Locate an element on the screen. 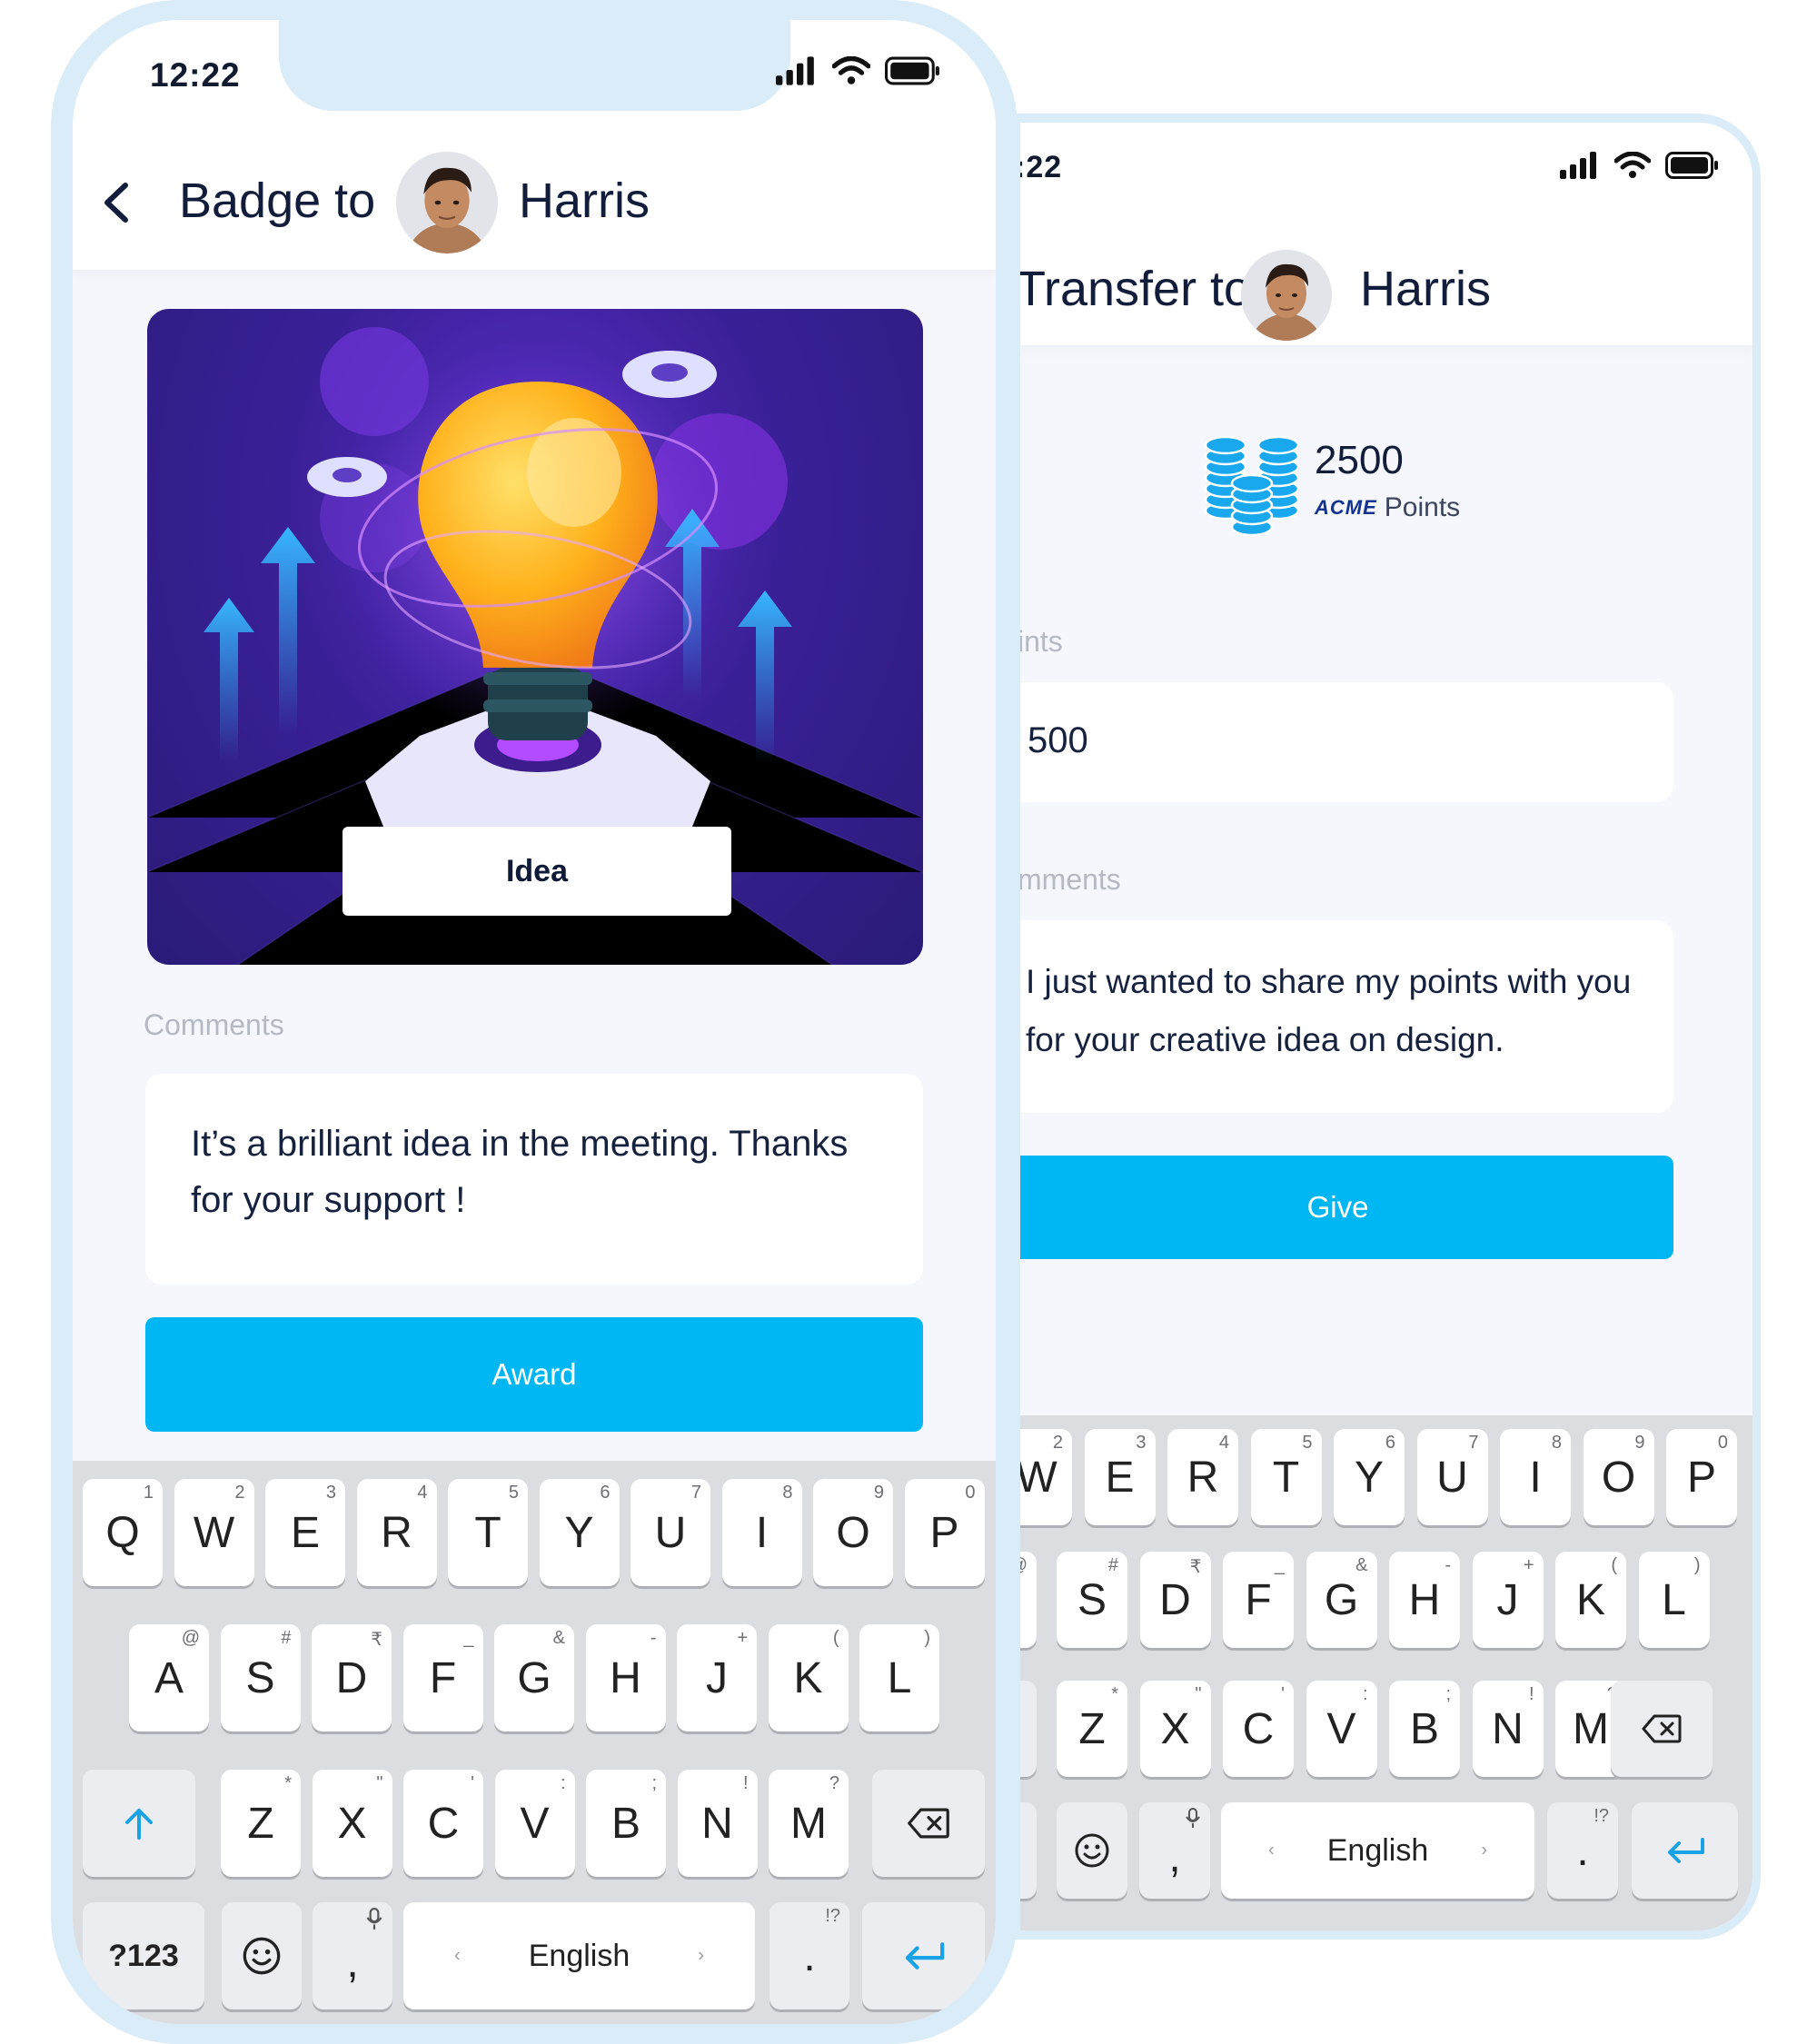  key-a: @ is located at coordinates (1028, 1600).